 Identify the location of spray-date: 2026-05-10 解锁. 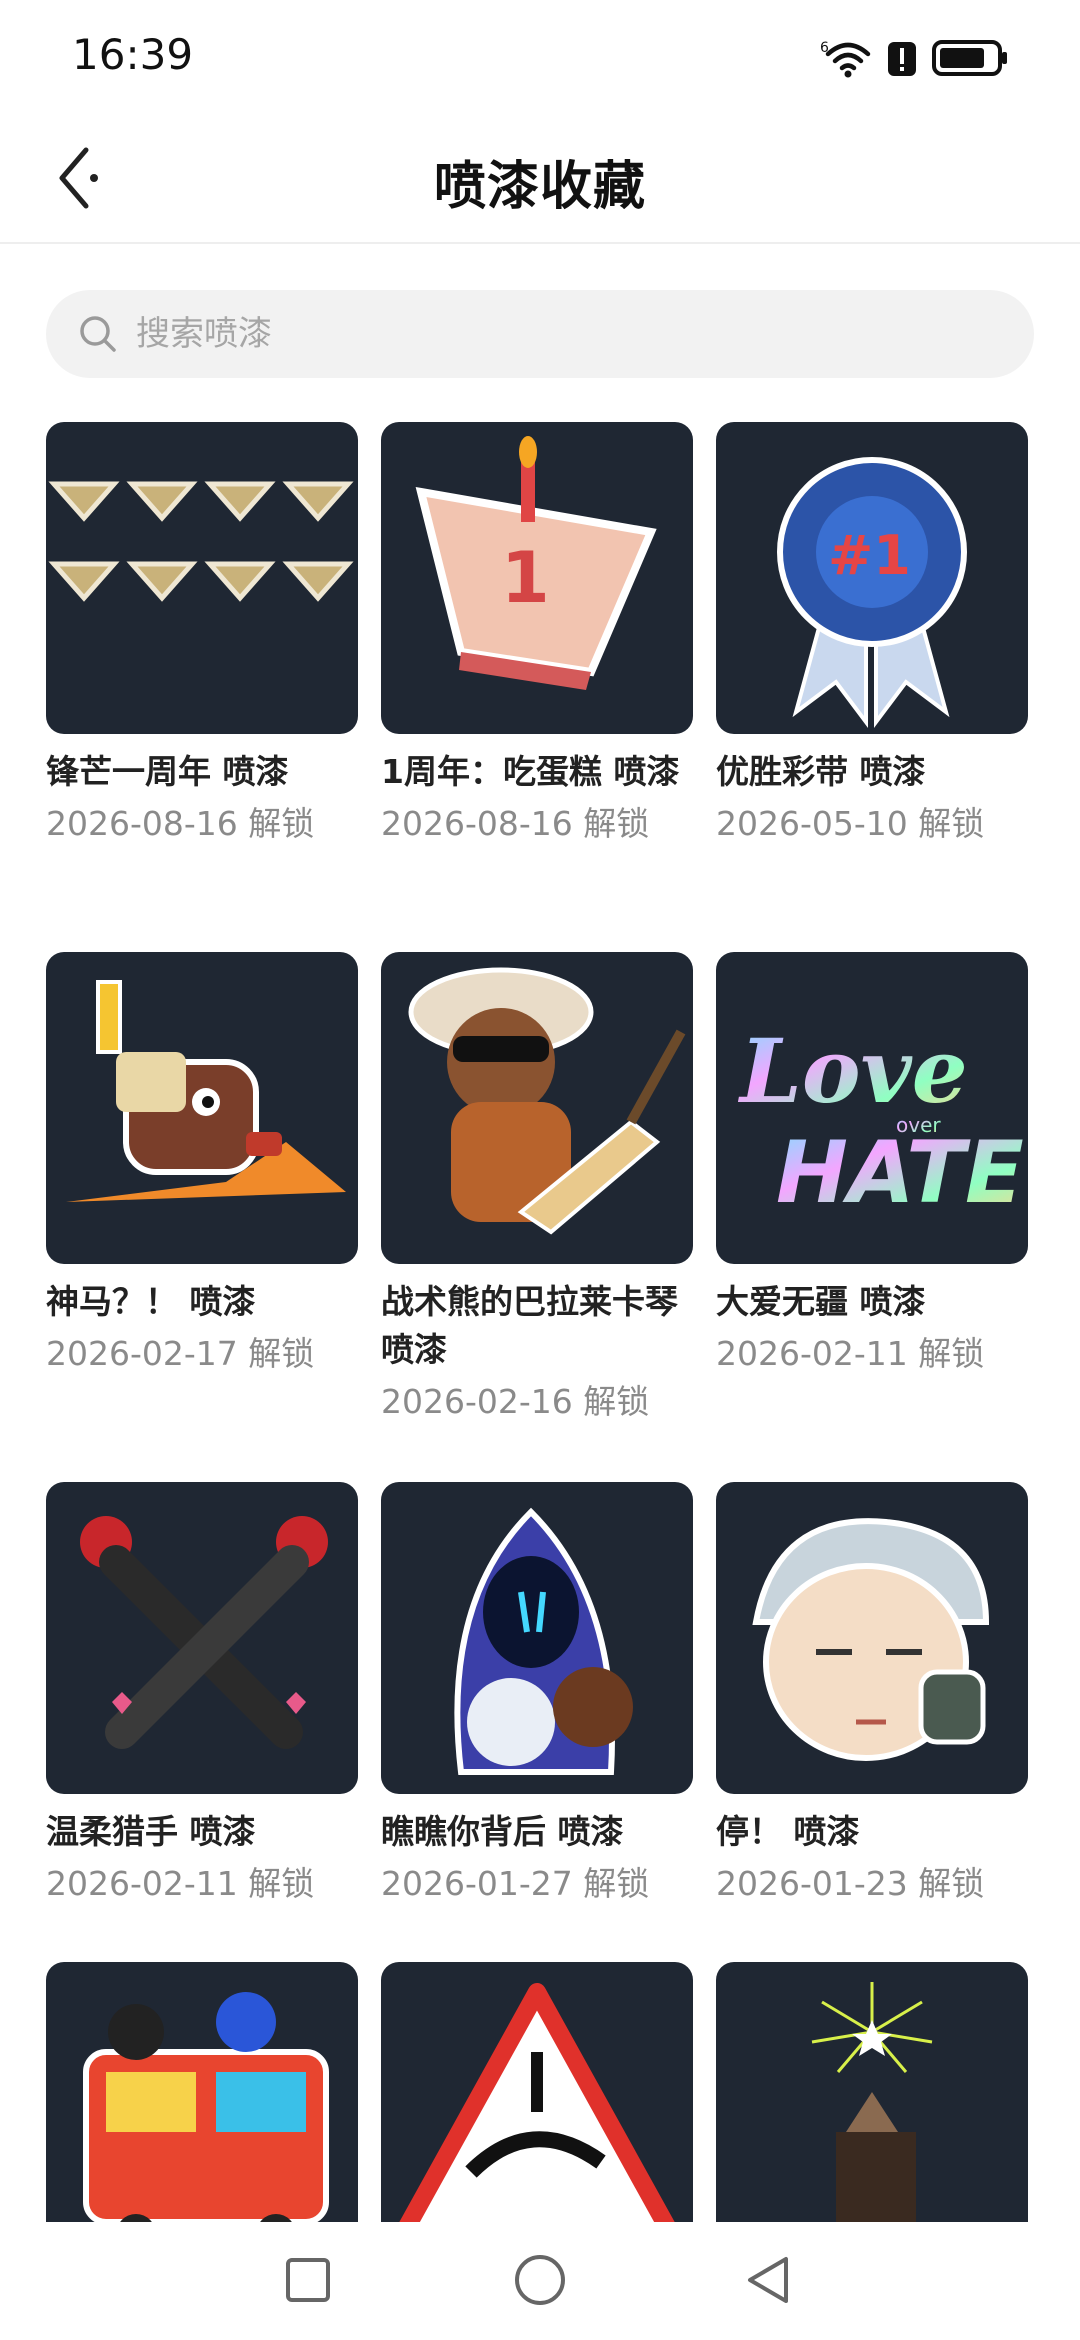
(850, 823).